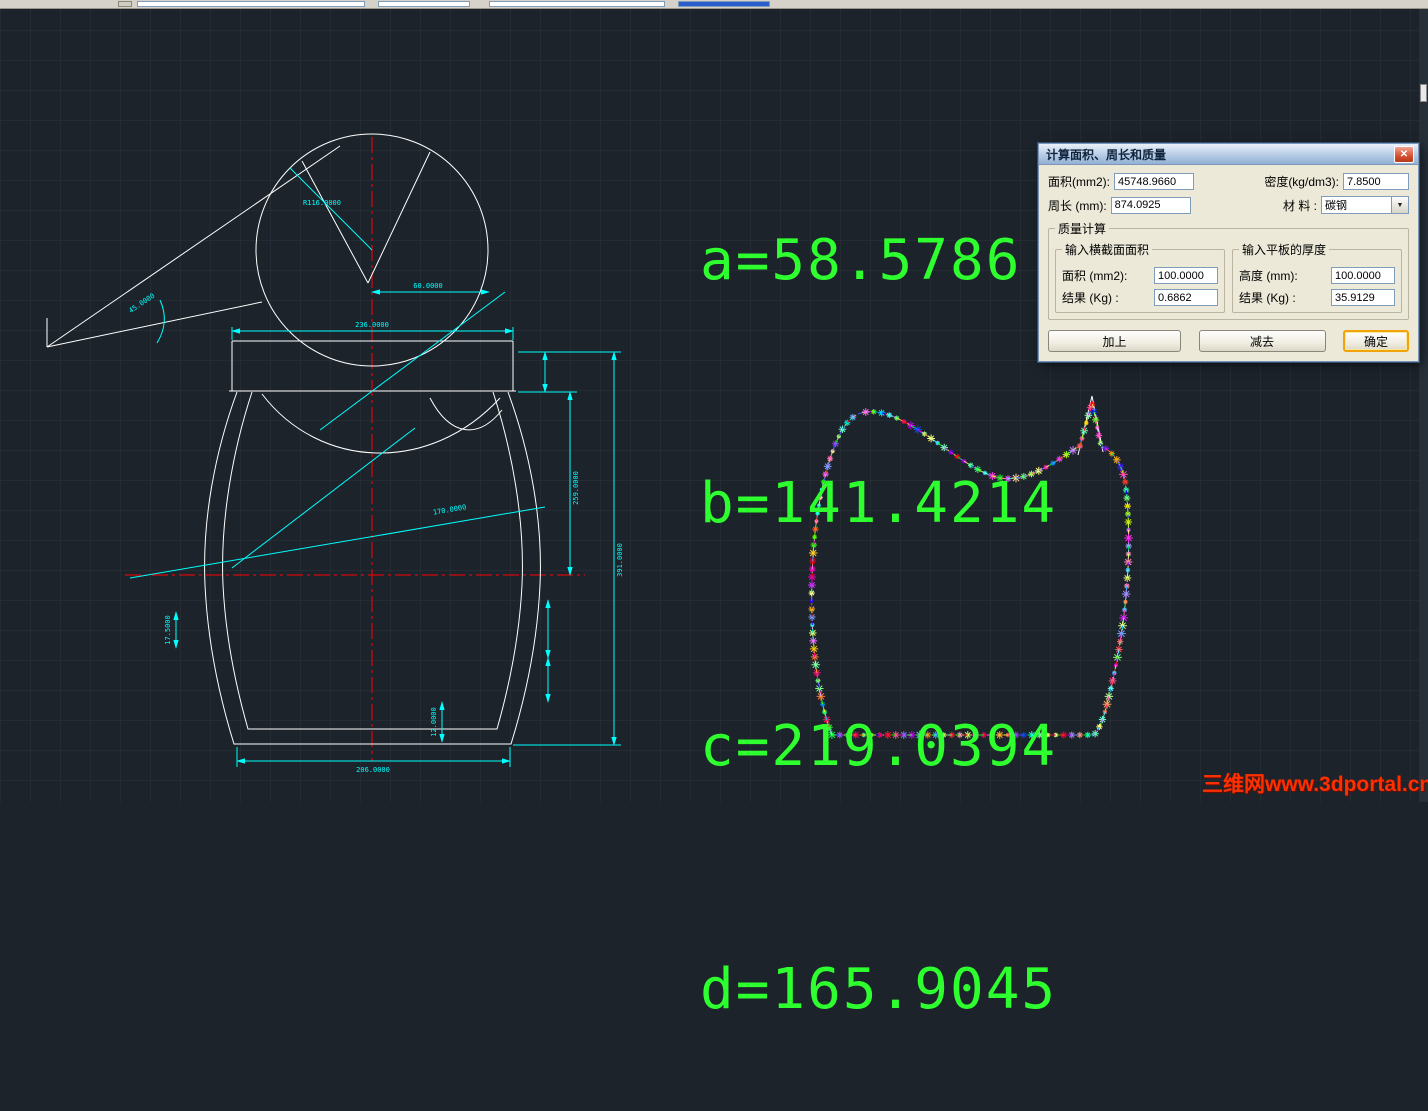 Image resolution: width=1428 pixels, height=1111 pixels. I want to click on toolbar-button, so click(125, 4).